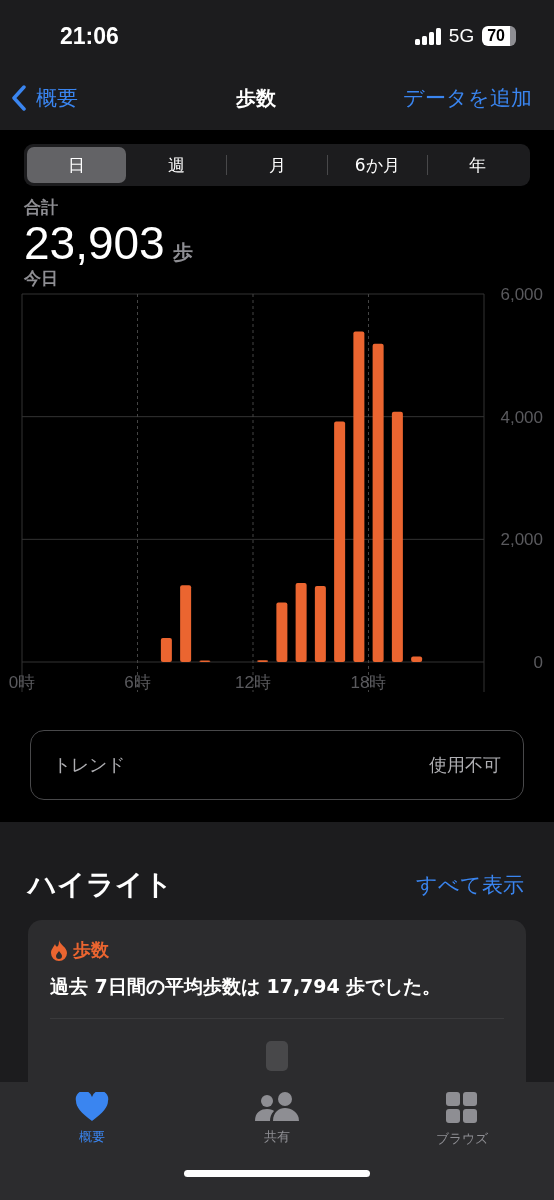 The height and width of the screenshot is (1200, 554). Describe the element at coordinates (91, 950) in the screenshot. I see `category-label: 歩数` at that location.